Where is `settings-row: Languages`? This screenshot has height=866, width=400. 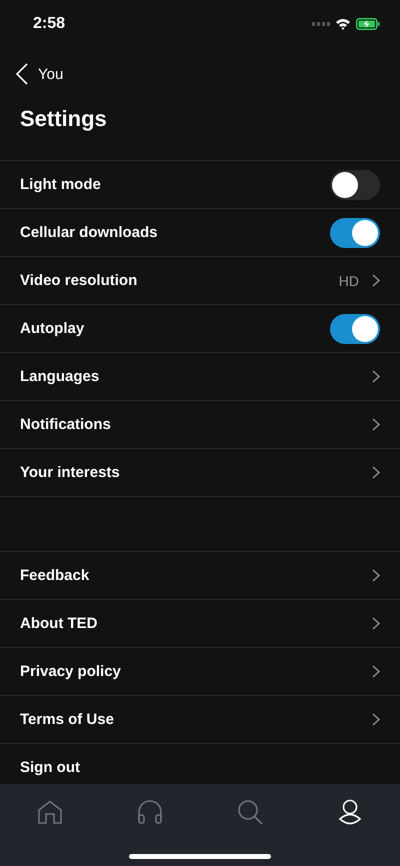 settings-row: Languages is located at coordinates (200, 377).